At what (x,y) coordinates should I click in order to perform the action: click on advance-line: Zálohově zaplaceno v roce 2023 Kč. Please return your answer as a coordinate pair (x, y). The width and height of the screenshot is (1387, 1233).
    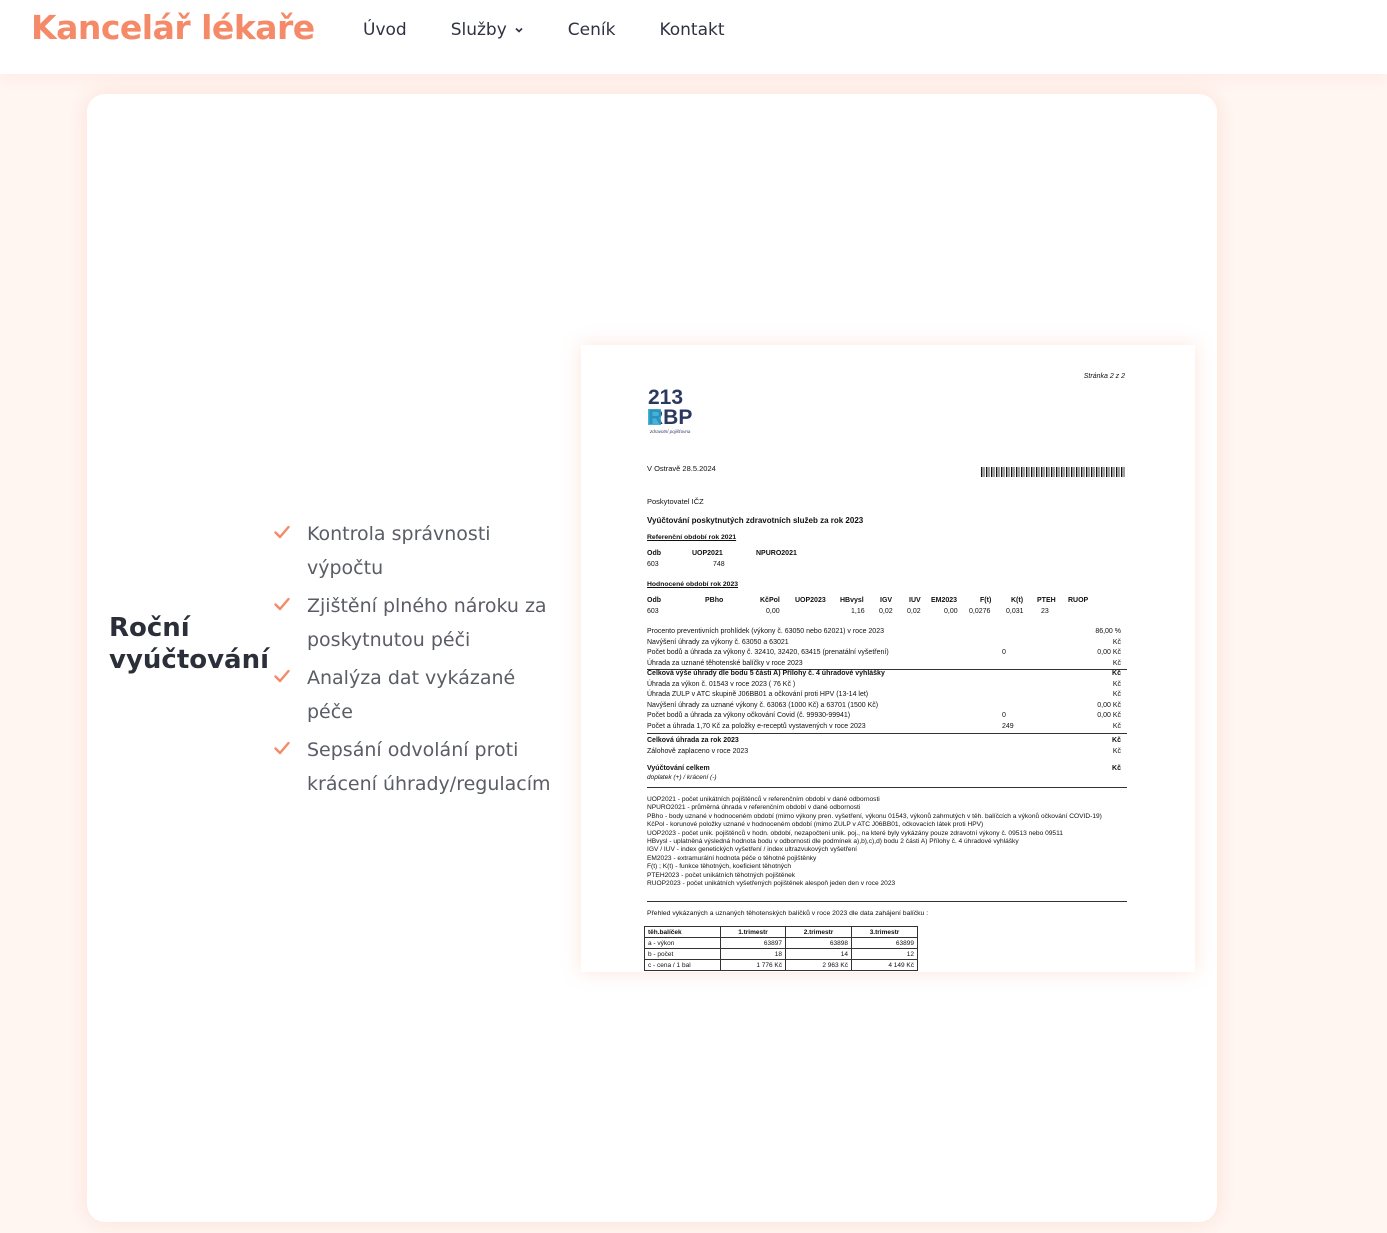
    Looking at the image, I should click on (884, 751).